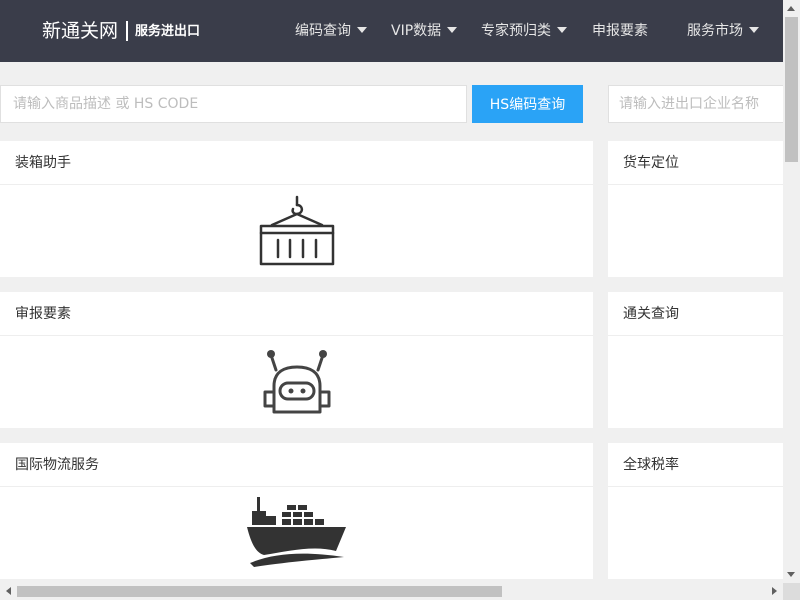 This screenshot has height=600, width=800. I want to click on nav-service-market: 服务市场, so click(723, 31).